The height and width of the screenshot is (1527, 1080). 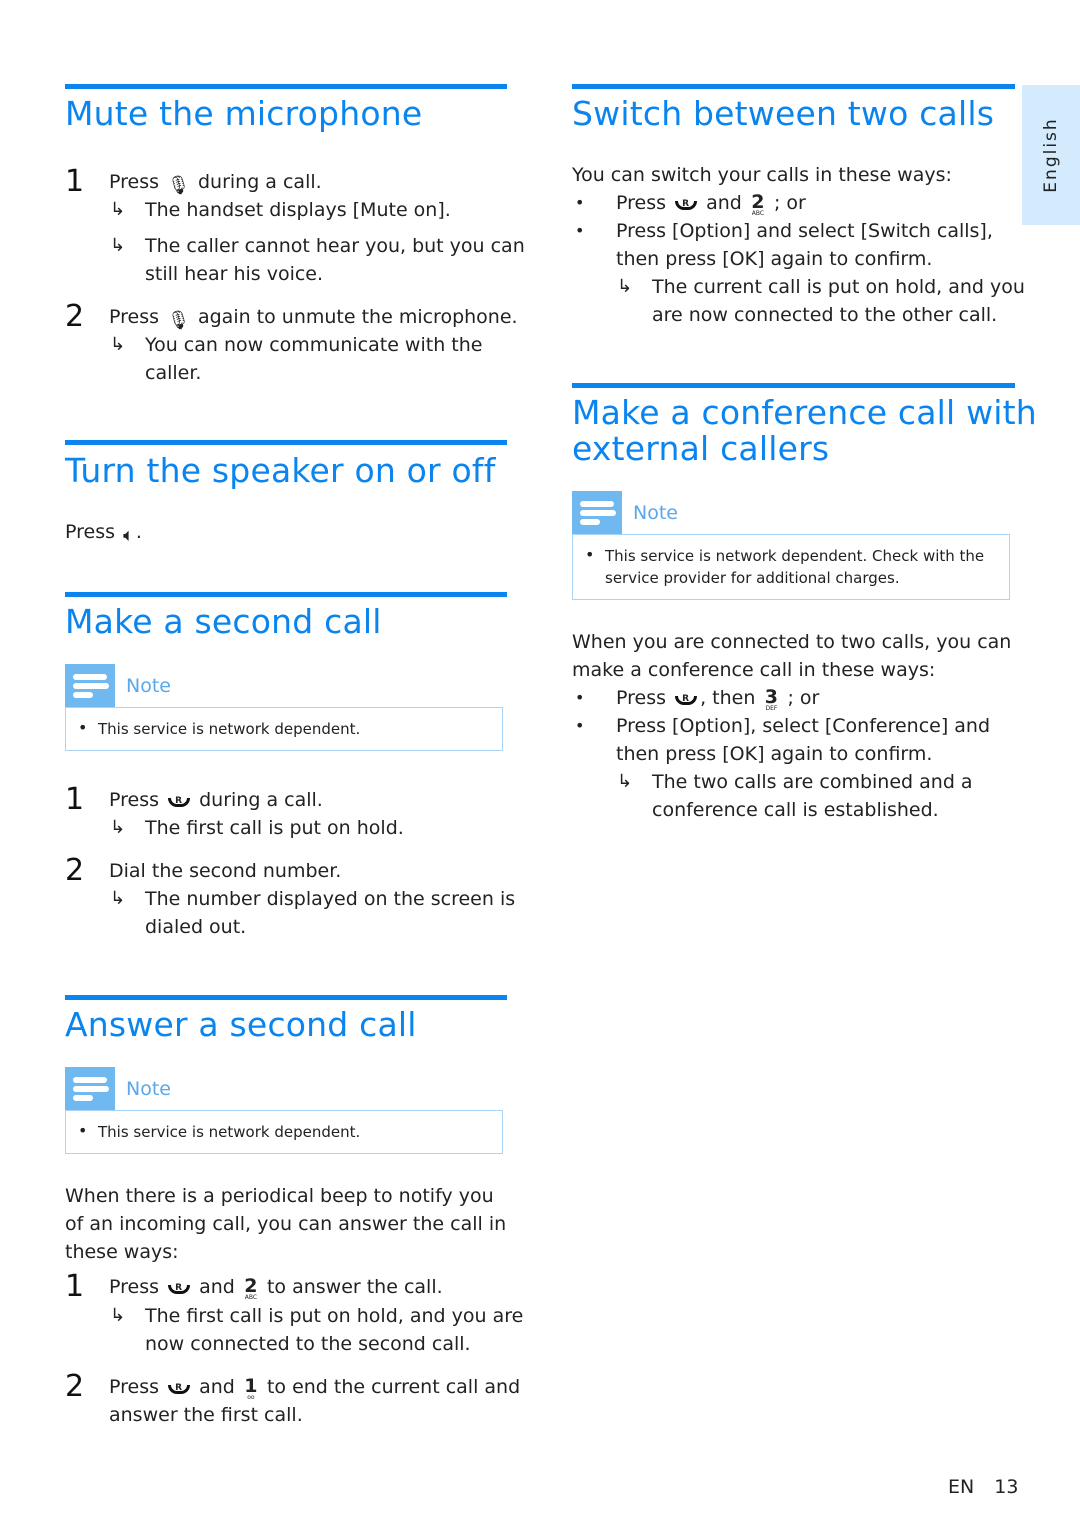 What do you see at coordinates (983, 1487) in the screenshot?
I see `page-footer: EN 13` at bounding box center [983, 1487].